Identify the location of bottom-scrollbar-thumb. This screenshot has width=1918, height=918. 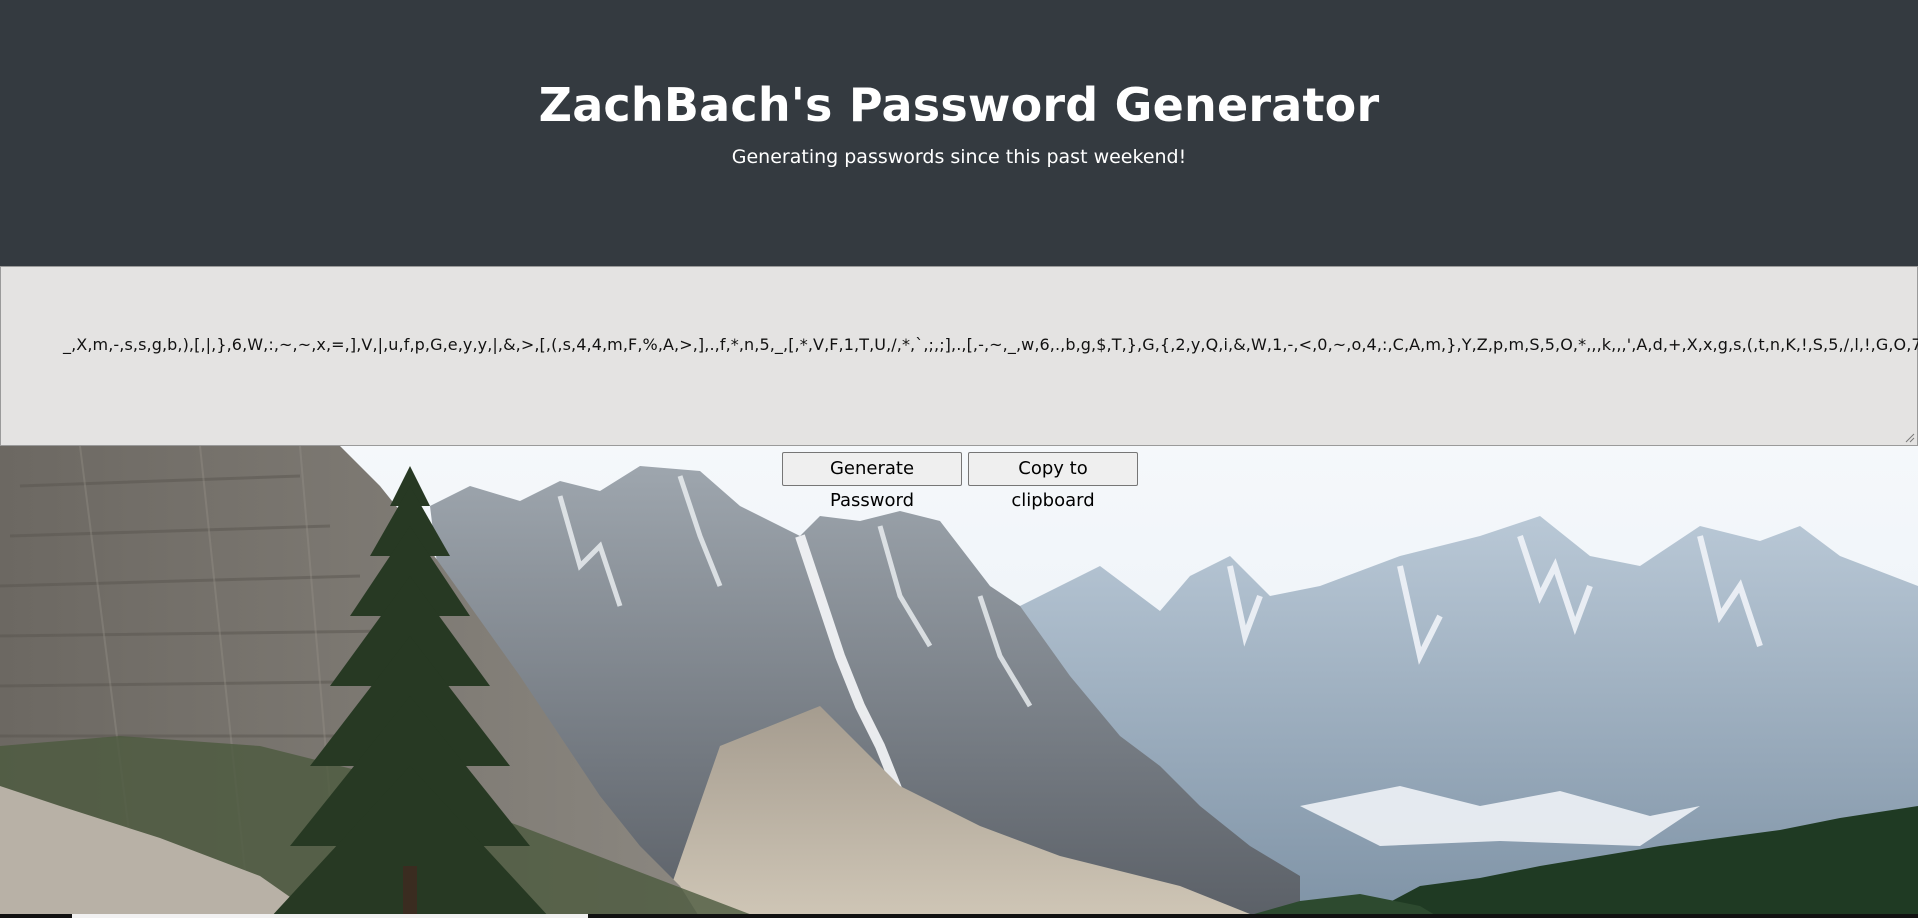
(330, 916).